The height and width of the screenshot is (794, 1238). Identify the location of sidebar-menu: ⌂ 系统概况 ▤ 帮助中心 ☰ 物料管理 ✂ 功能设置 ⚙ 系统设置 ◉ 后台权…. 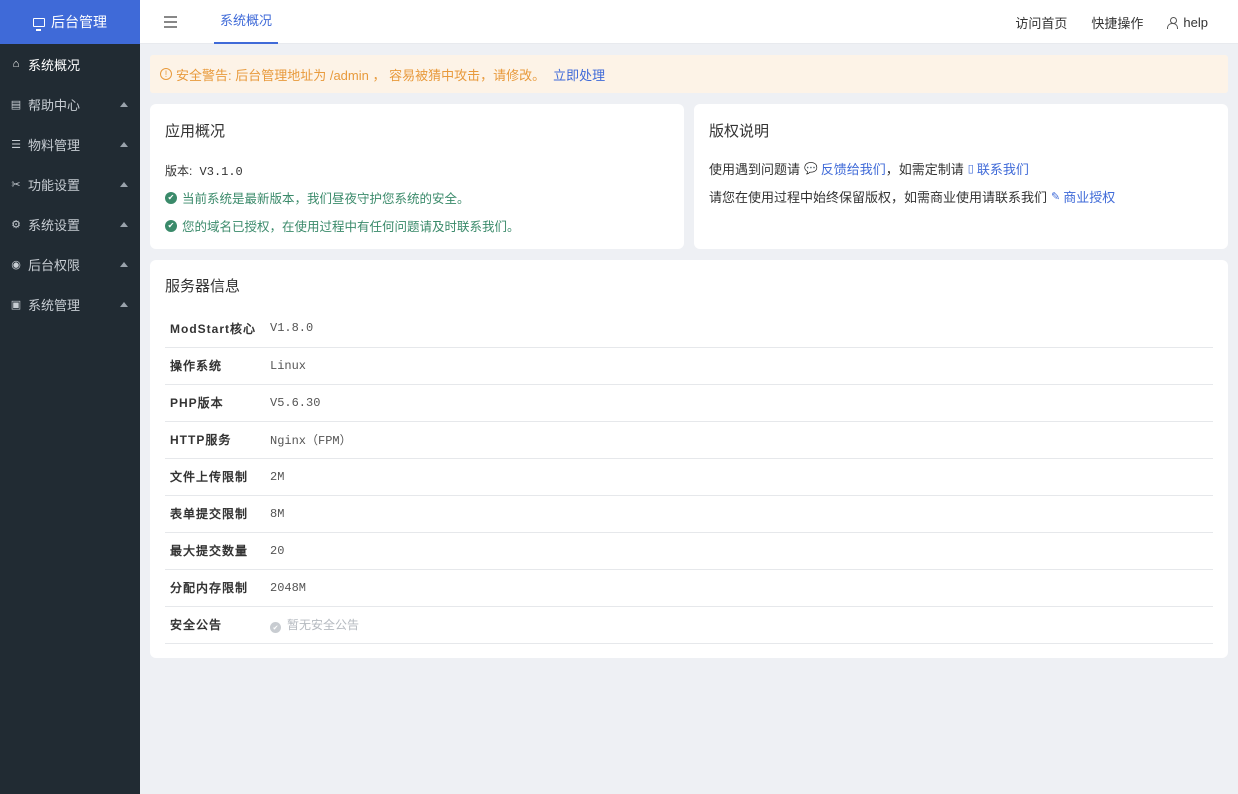
(70, 184).